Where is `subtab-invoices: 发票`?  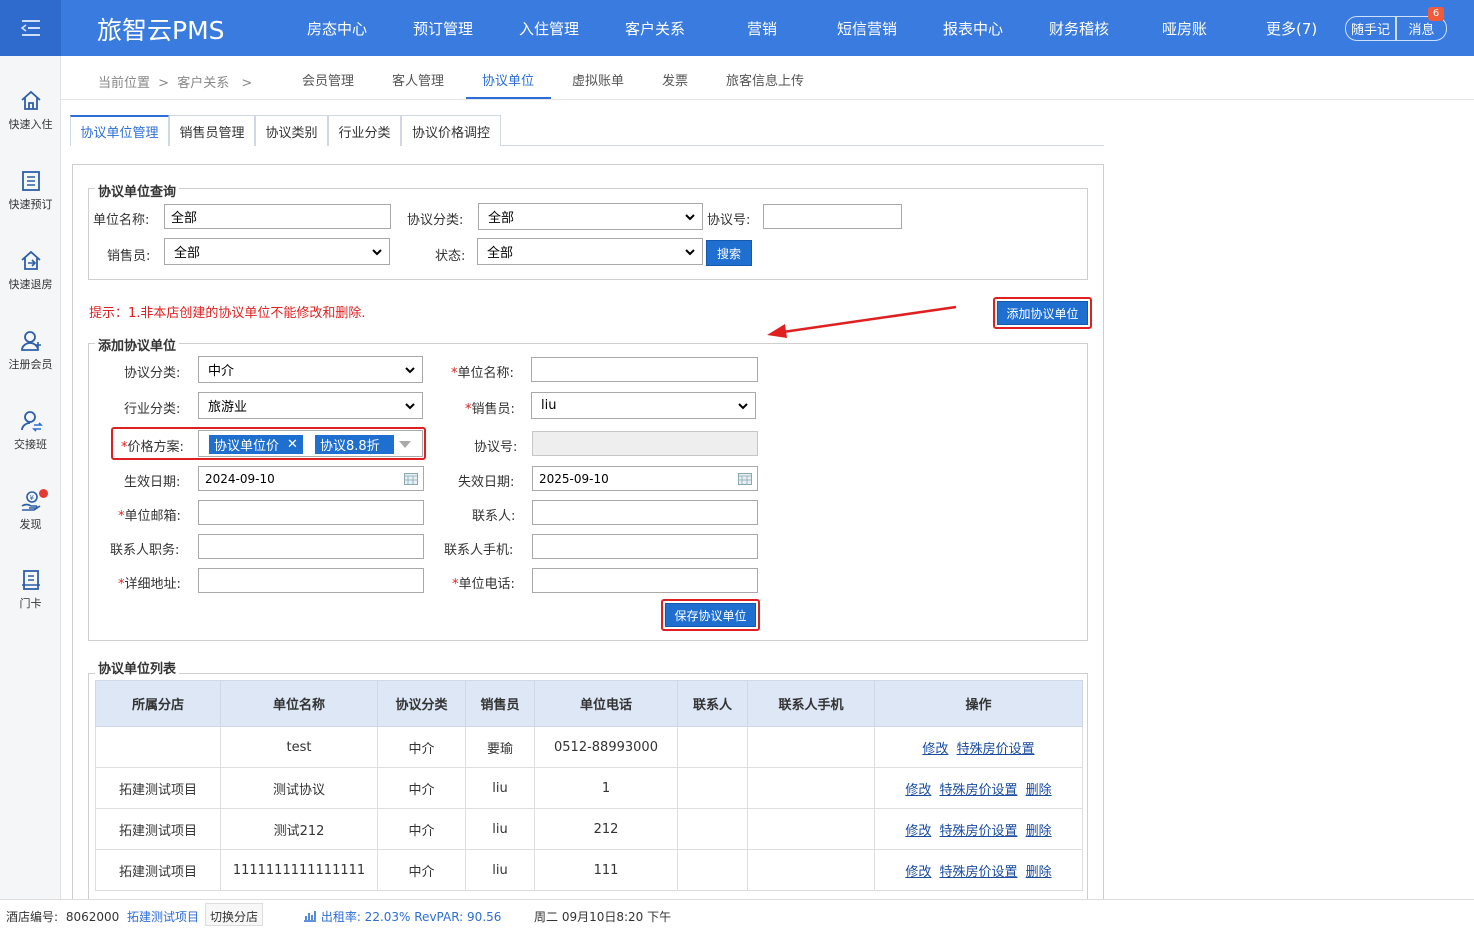 subtab-invoices: 发票 is located at coordinates (675, 79).